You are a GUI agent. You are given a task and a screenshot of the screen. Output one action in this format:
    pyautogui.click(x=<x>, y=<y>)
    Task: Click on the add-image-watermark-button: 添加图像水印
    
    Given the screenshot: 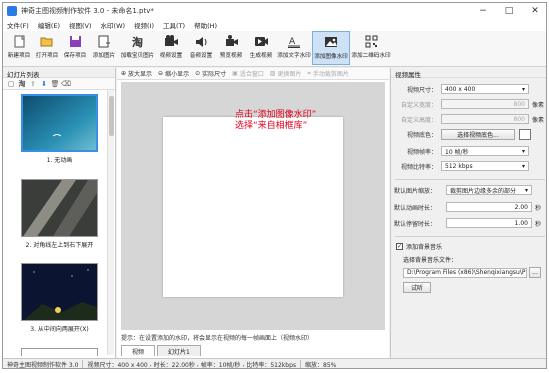 What is the action you would take?
    pyautogui.click(x=331, y=48)
    